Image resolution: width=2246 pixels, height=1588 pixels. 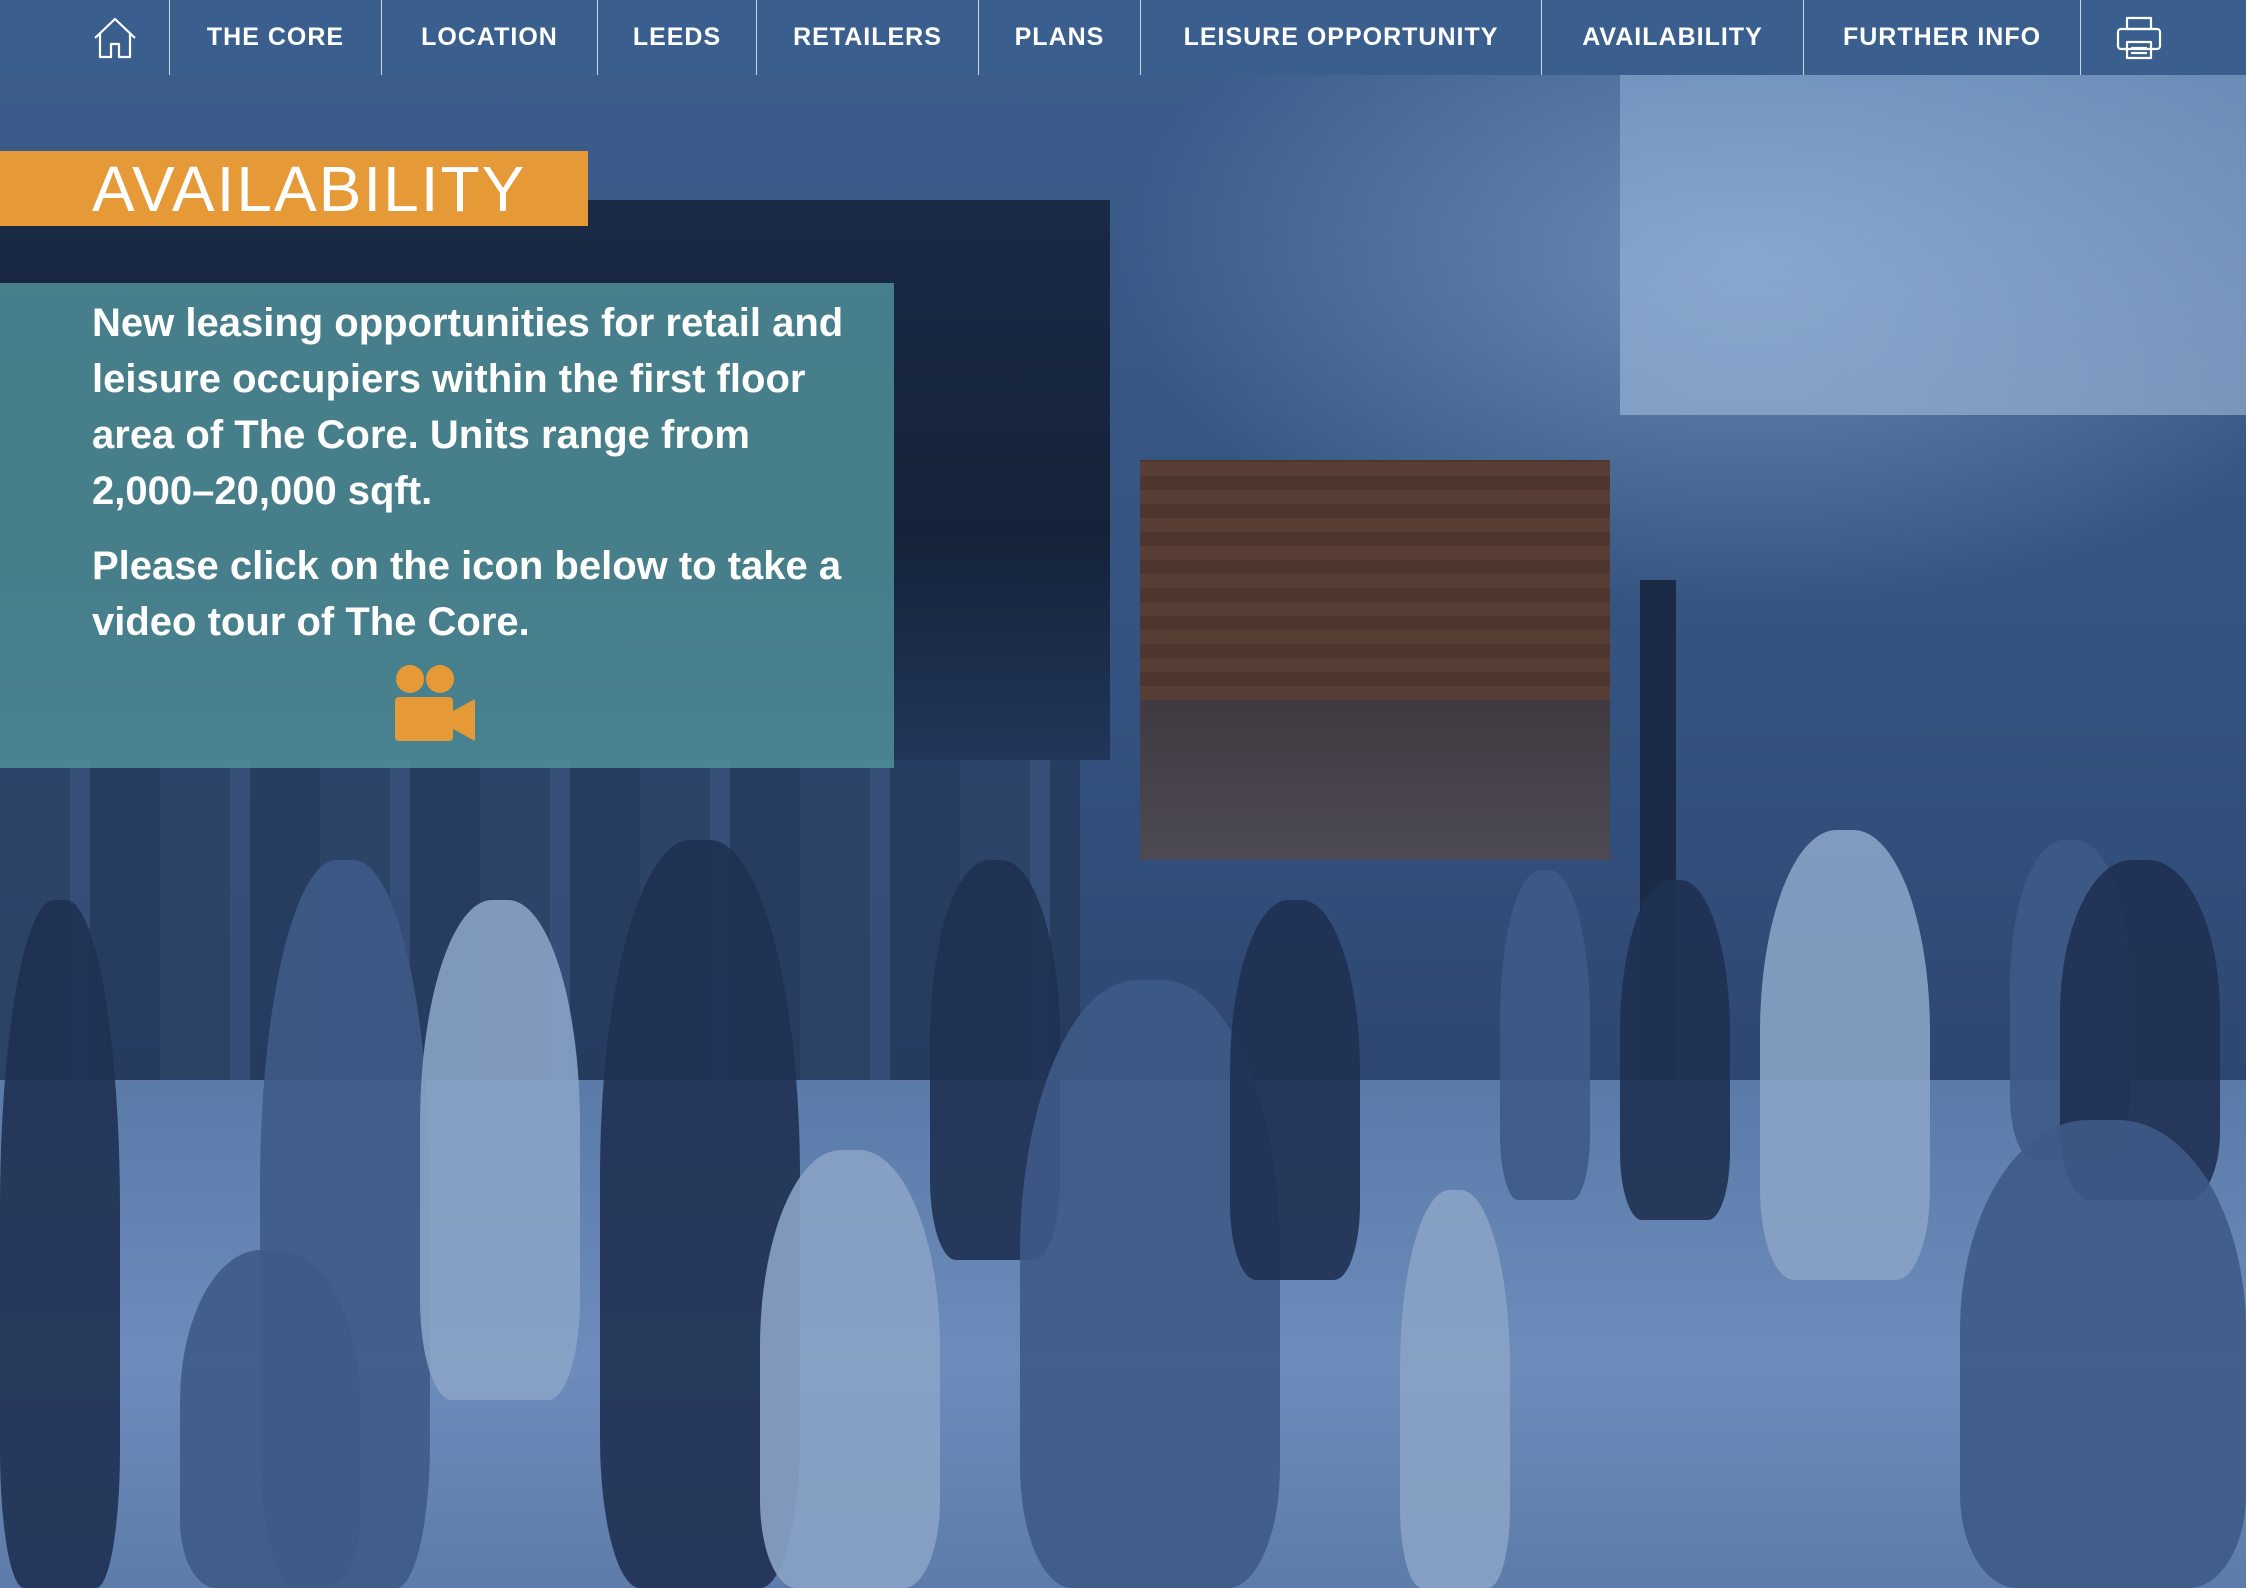 I want to click on video-camera-icon, so click(x=435, y=706).